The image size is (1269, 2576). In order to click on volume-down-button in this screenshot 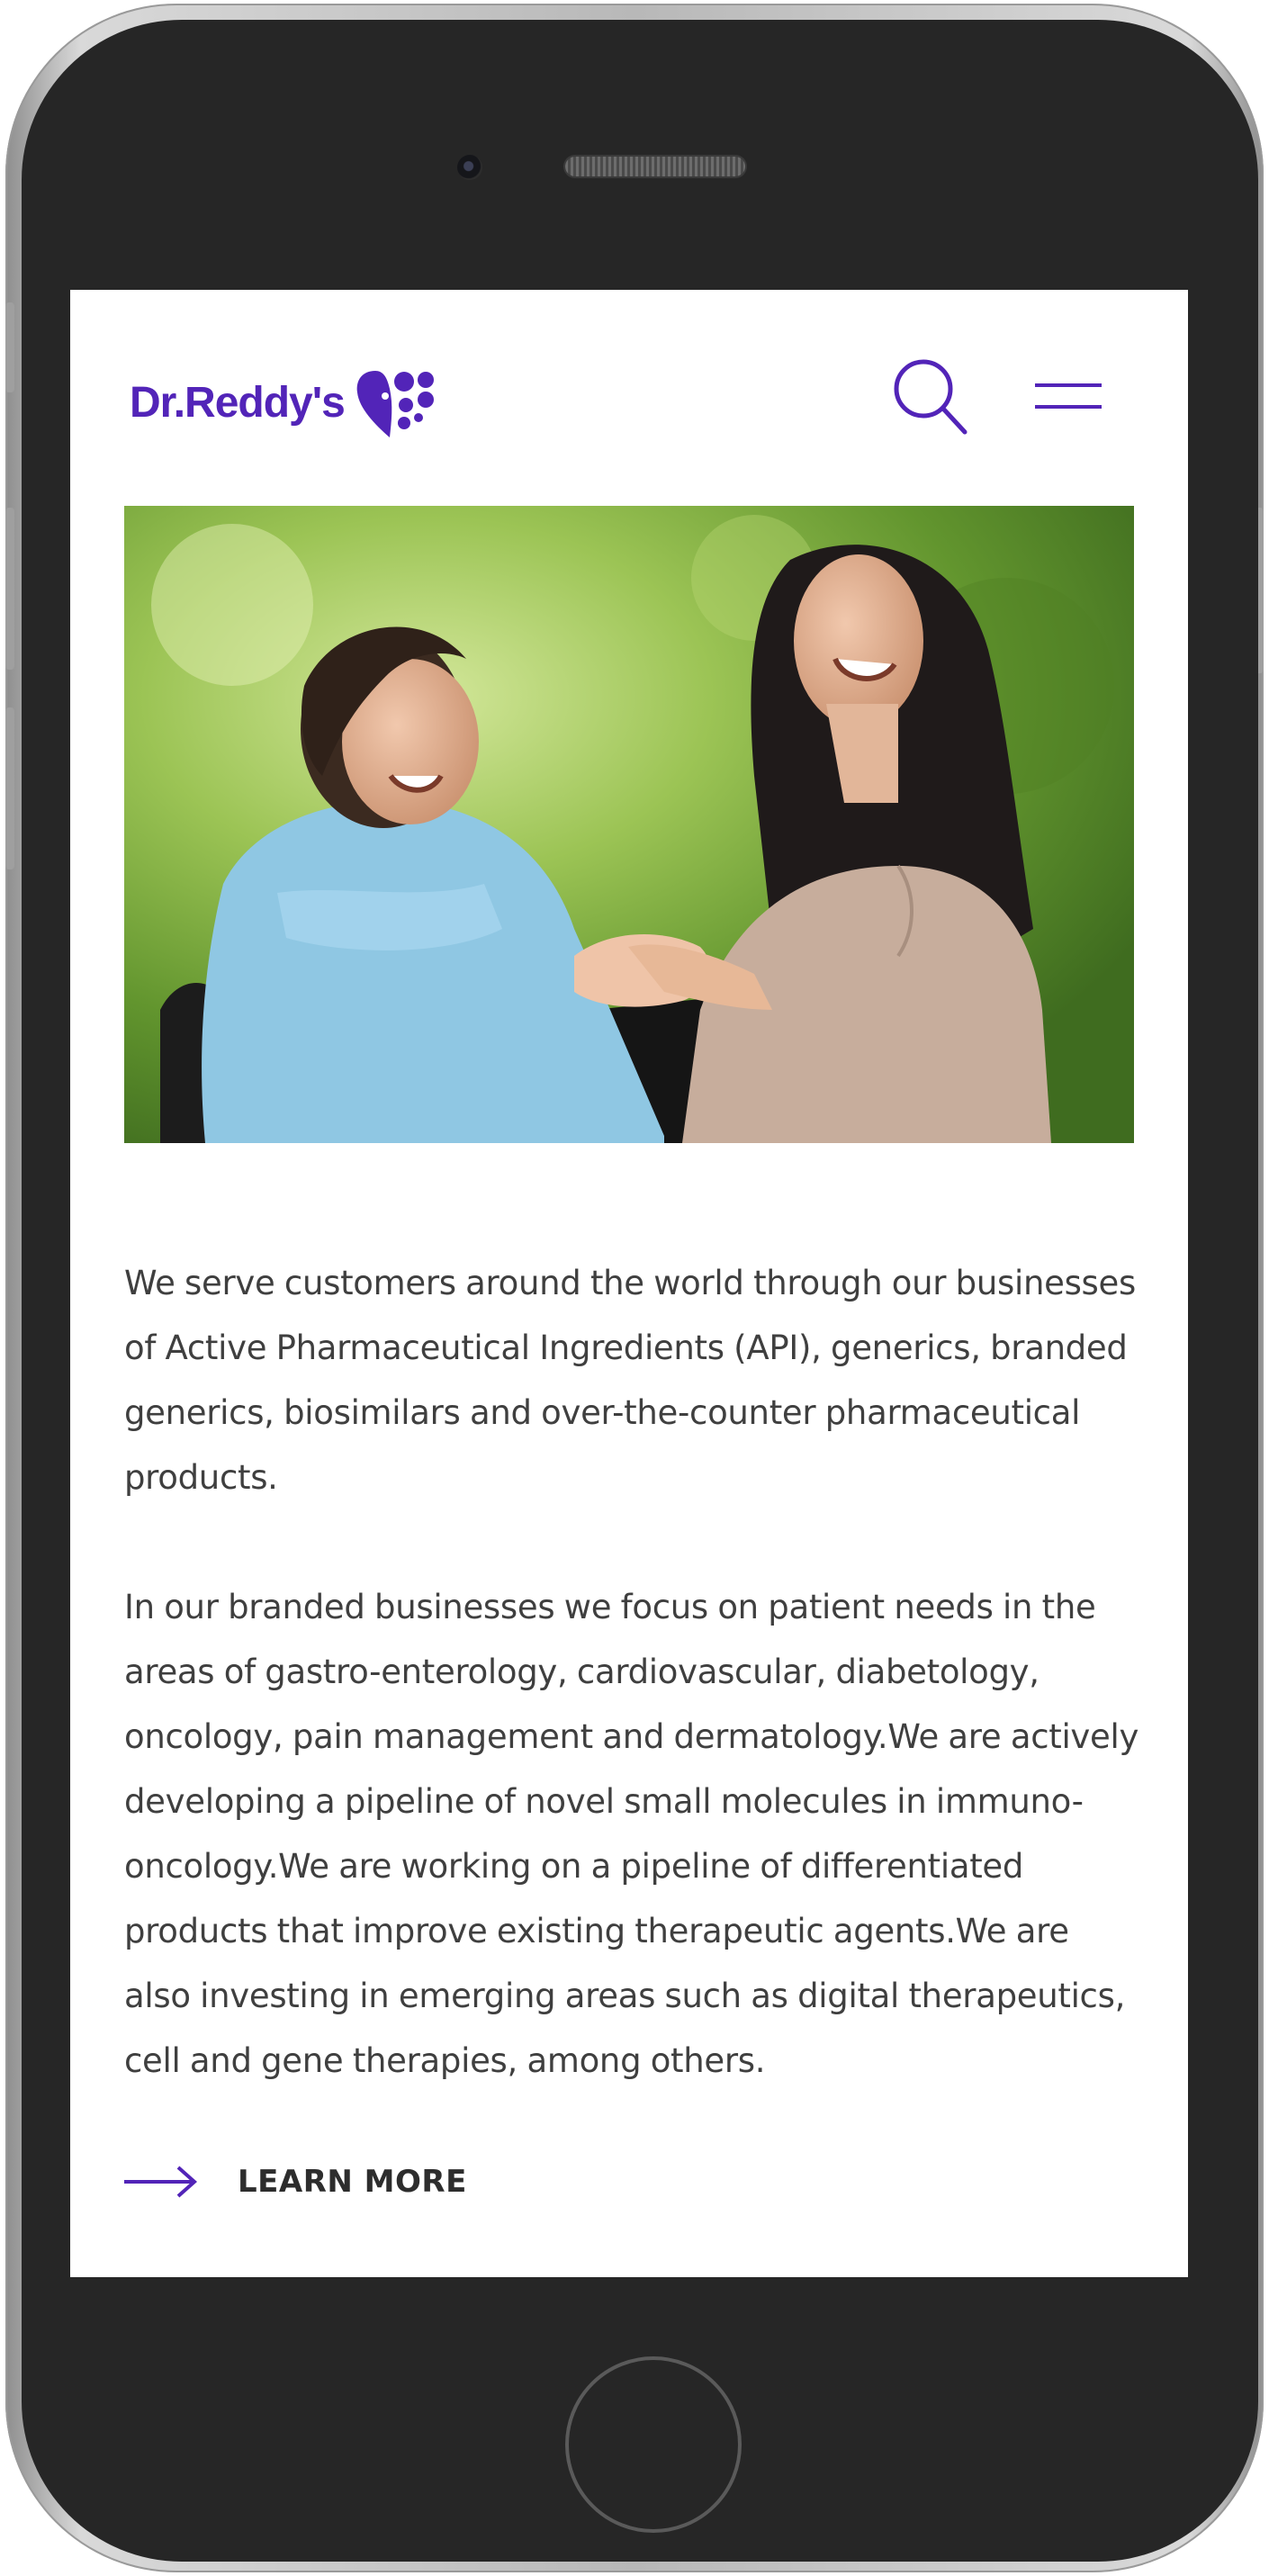, I will do `click(9, 788)`.